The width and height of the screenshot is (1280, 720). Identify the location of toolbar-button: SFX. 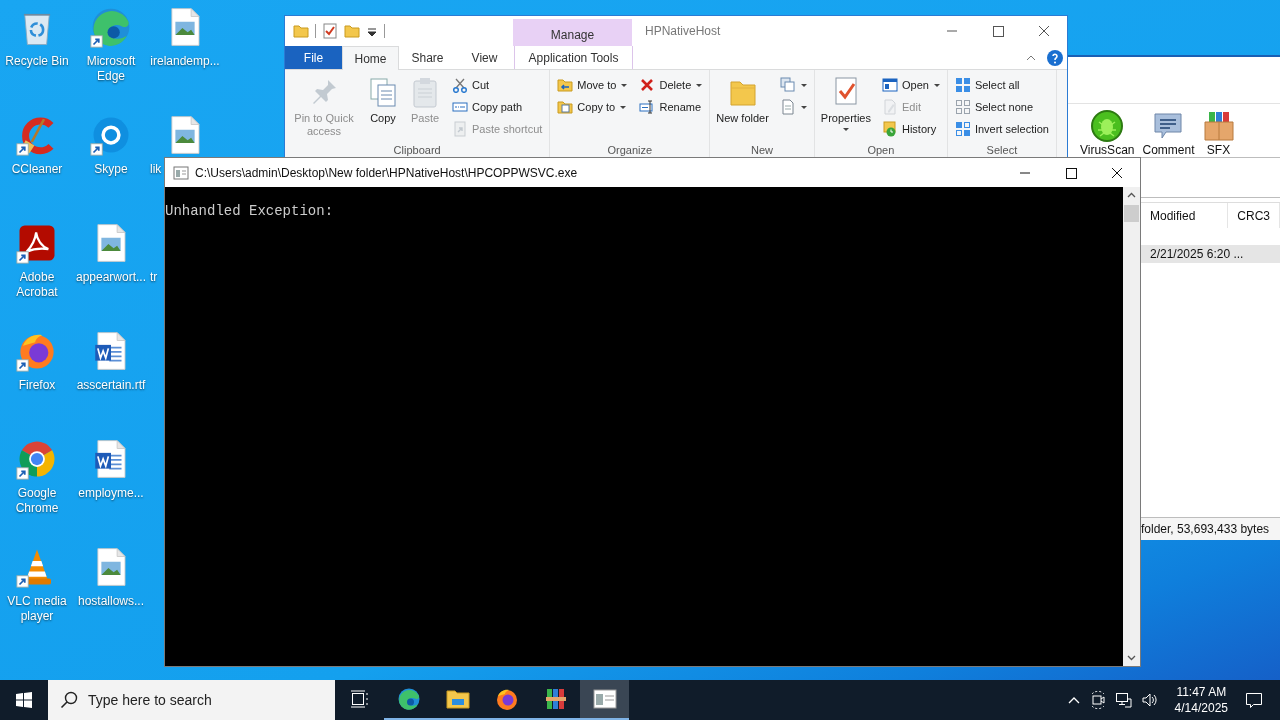
(1218, 133).